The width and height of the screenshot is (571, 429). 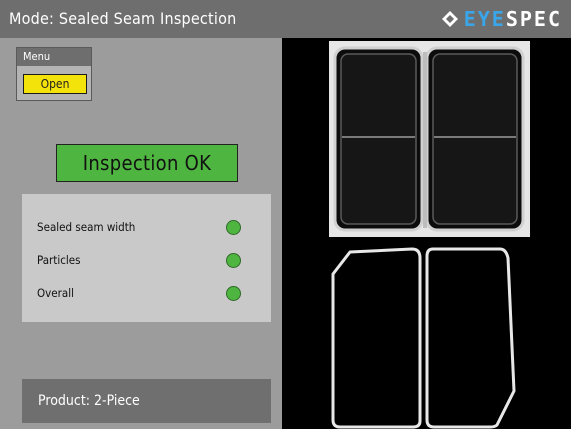 What do you see at coordinates (285, 19) in the screenshot?
I see `title-bar: Mode: Sealed Seam Inspection EYE SPEC` at bounding box center [285, 19].